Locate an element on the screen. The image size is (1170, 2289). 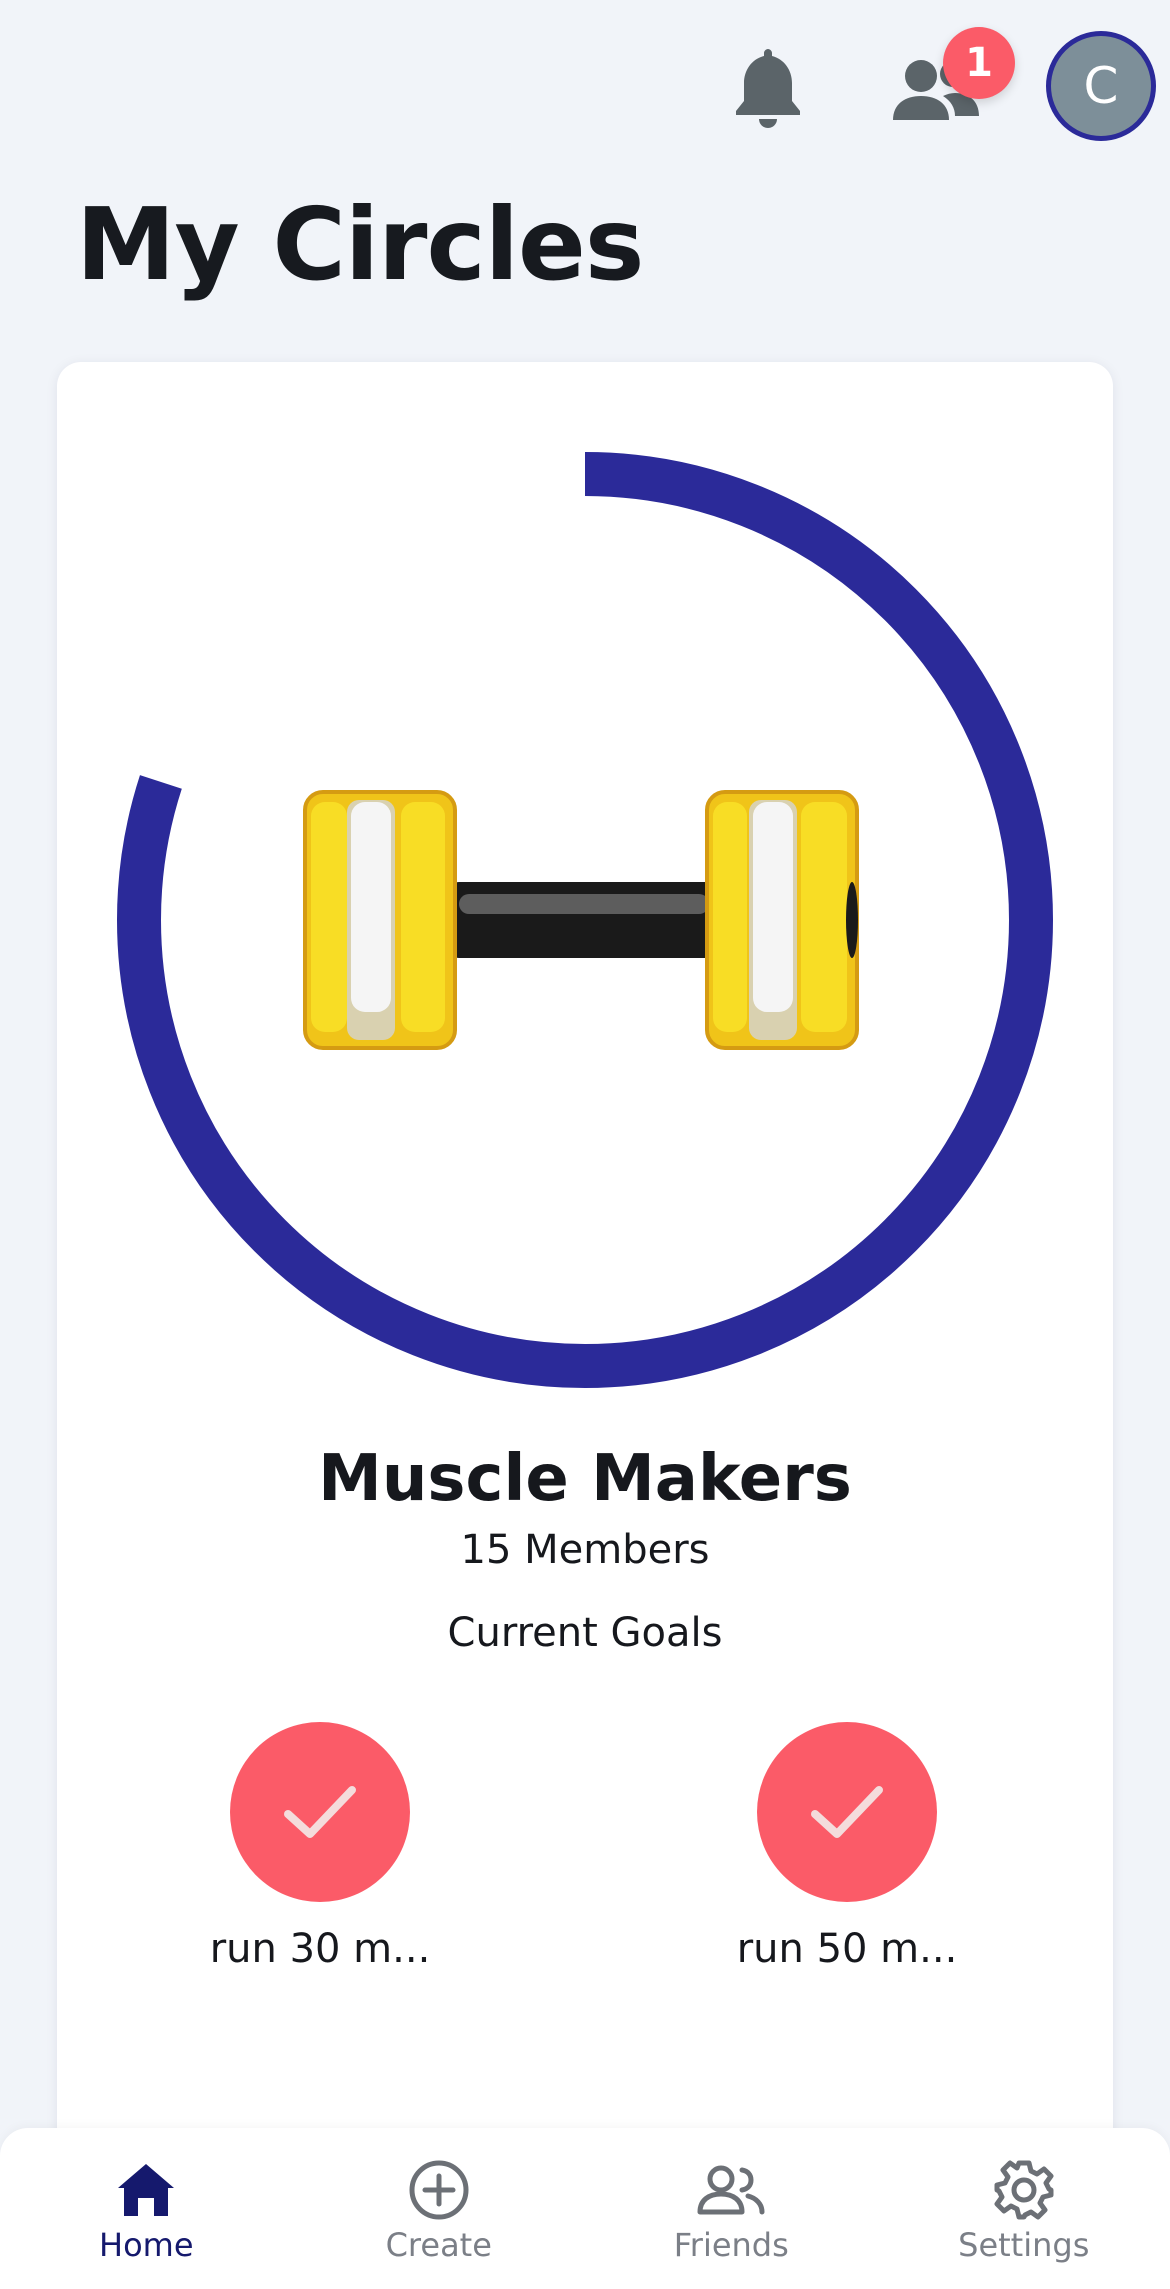
goals-heading: Current Goals is located at coordinates (585, 1633).